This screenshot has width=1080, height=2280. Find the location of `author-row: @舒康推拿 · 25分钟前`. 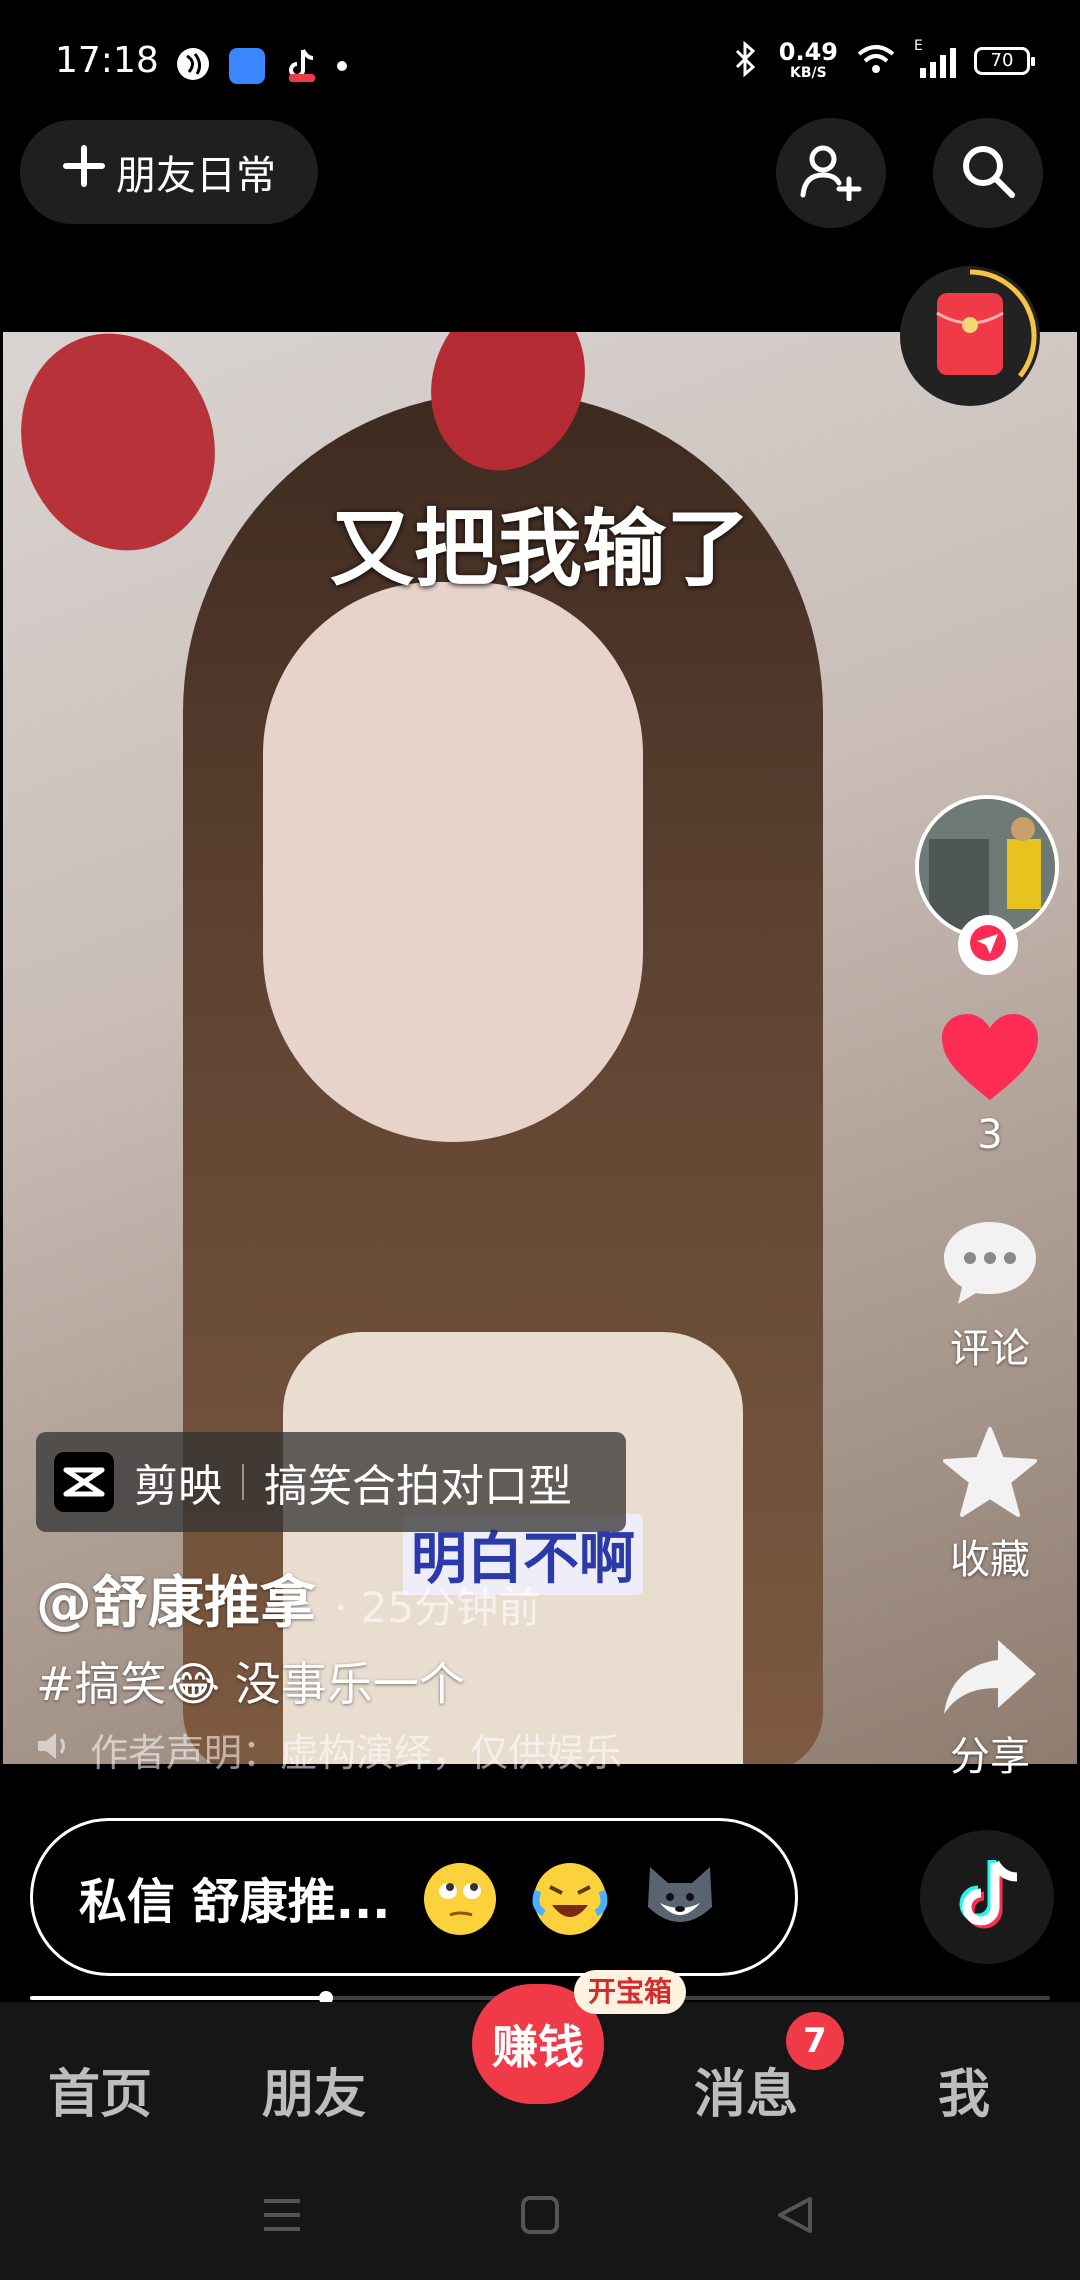

author-row: @舒康推拿 · 25分钟前 is located at coordinates (288, 1598).